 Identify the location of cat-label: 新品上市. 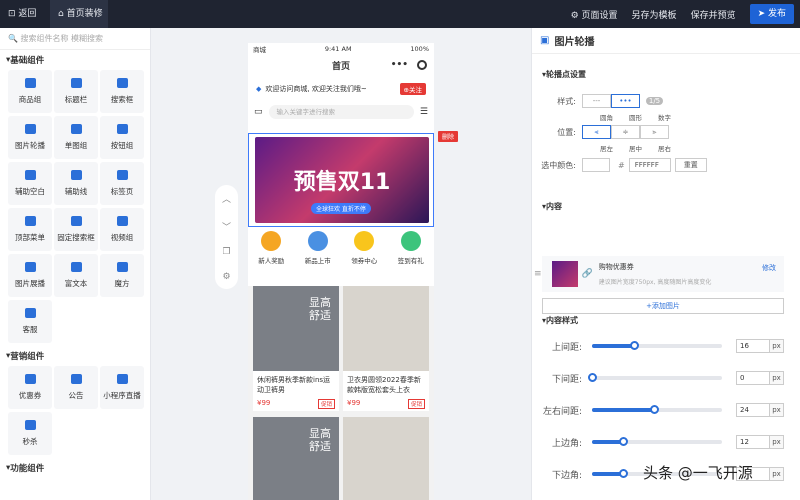
(317, 261).